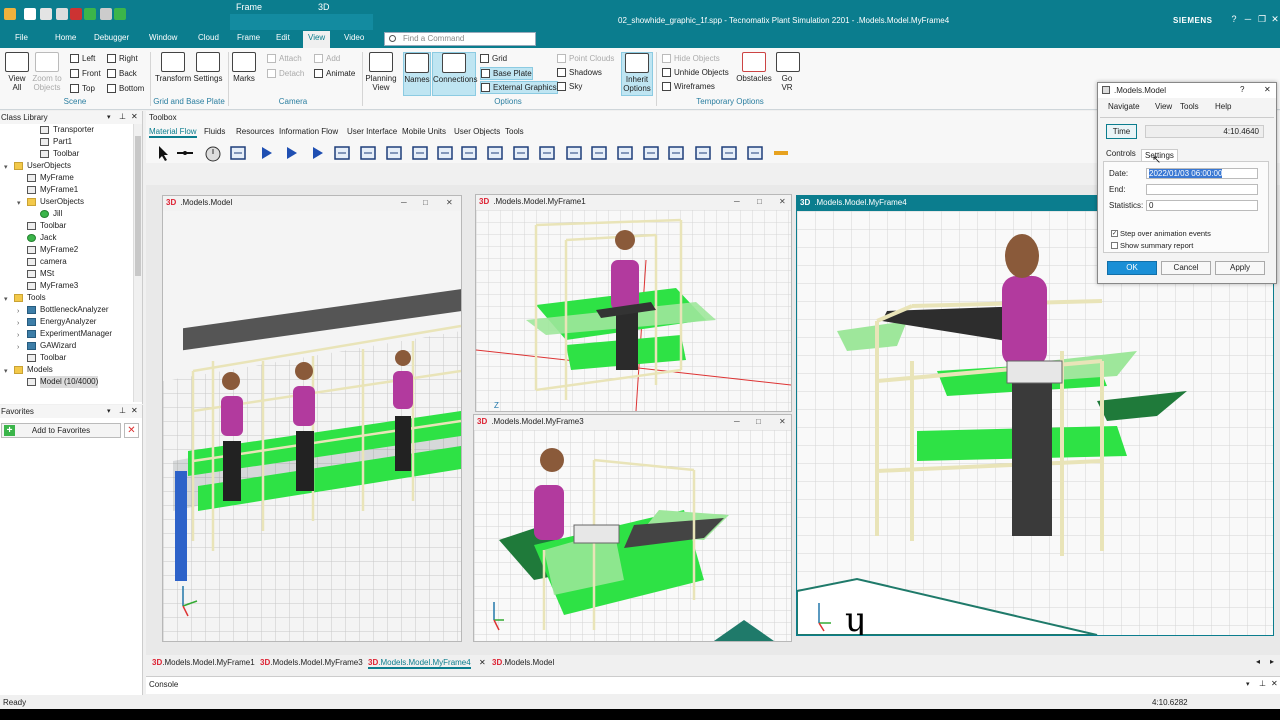 The width and height of the screenshot is (1280, 720). Describe the element at coordinates (66, 250) in the screenshot. I see `tree-item: MyFrame2` at that location.